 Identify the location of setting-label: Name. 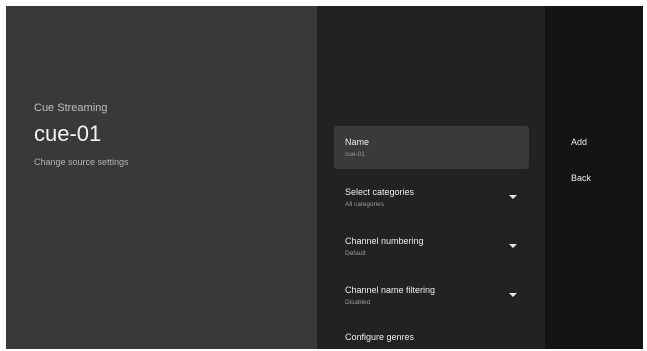
(357, 142).